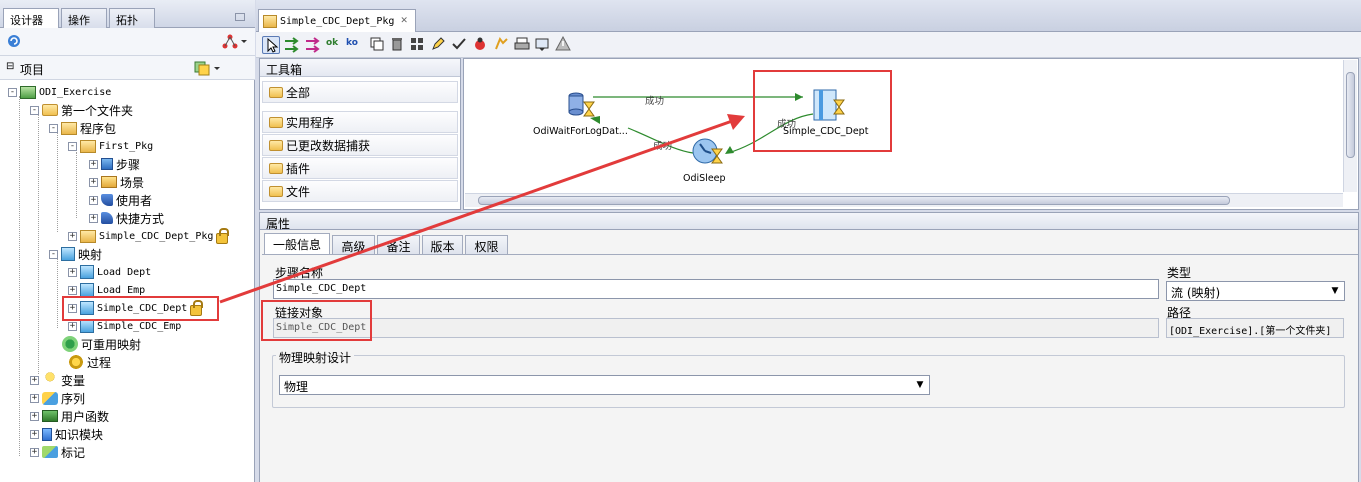 The image size is (1361, 482). I want to click on minimize-icon, so click(240, 17).